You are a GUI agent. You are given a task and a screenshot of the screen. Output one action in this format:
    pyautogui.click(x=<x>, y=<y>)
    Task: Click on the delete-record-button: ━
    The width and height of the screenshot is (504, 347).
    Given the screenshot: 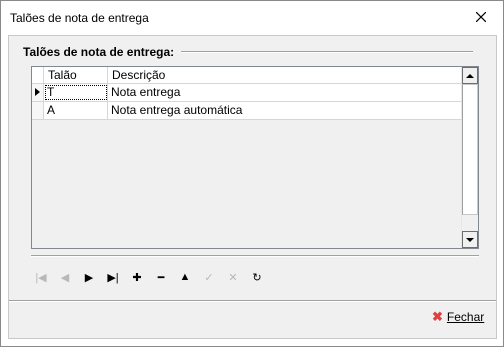 What is the action you would take?
    pyautogui.click(x=161, y=277)
    